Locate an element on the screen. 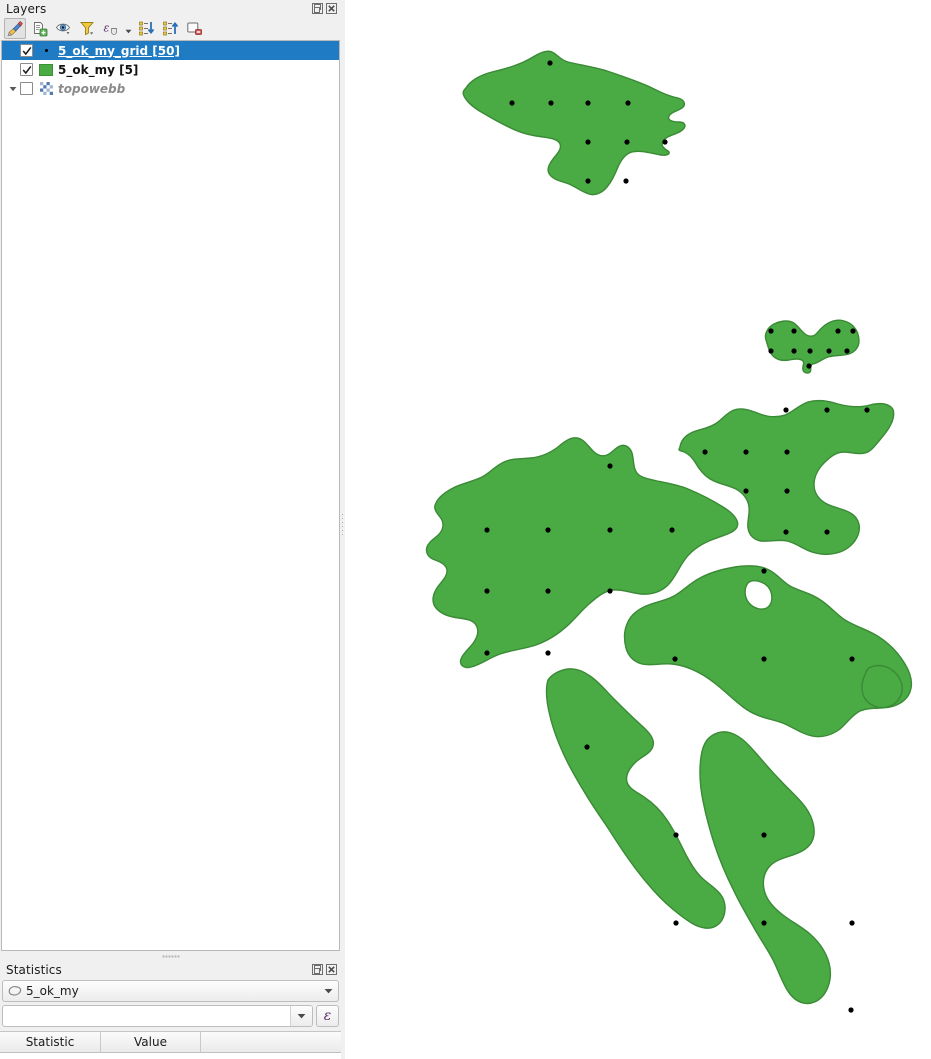 This screenshot has width=931, height=1059. remove-layer-icon is located at coordinates (194, 28).